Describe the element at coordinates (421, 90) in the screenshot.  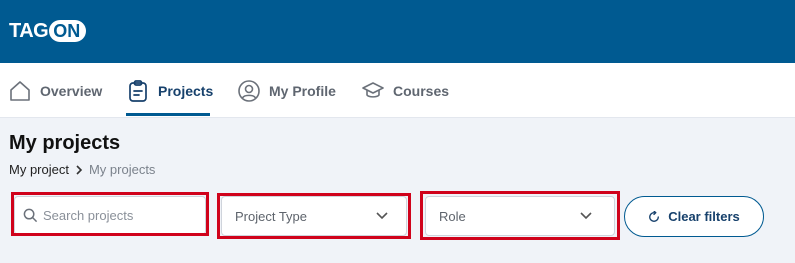
I see `tab-courses-label: Courses` at that location.